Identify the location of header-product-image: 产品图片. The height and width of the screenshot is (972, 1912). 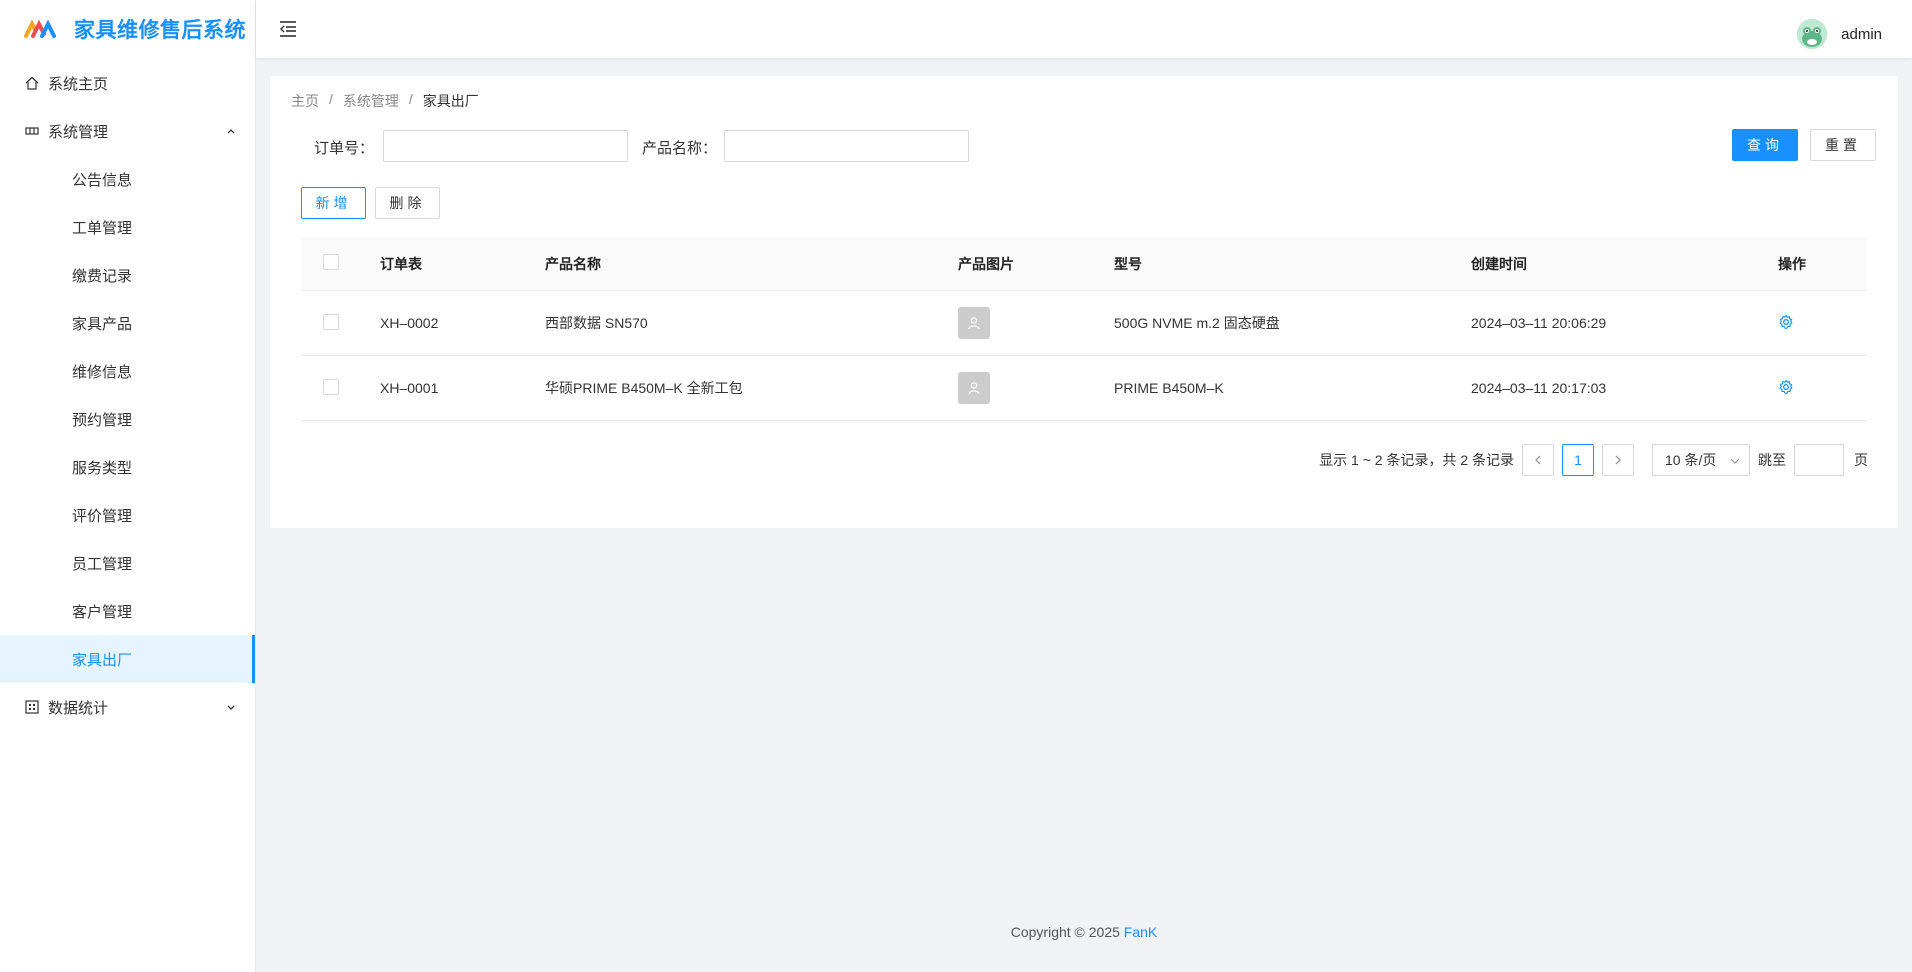
(986, 263).